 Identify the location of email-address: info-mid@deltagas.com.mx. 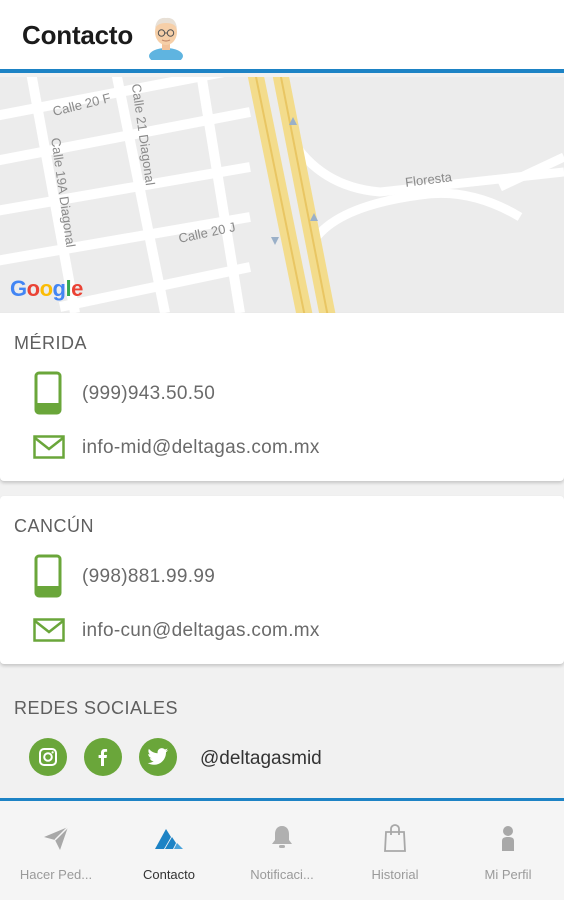
(201, 448).